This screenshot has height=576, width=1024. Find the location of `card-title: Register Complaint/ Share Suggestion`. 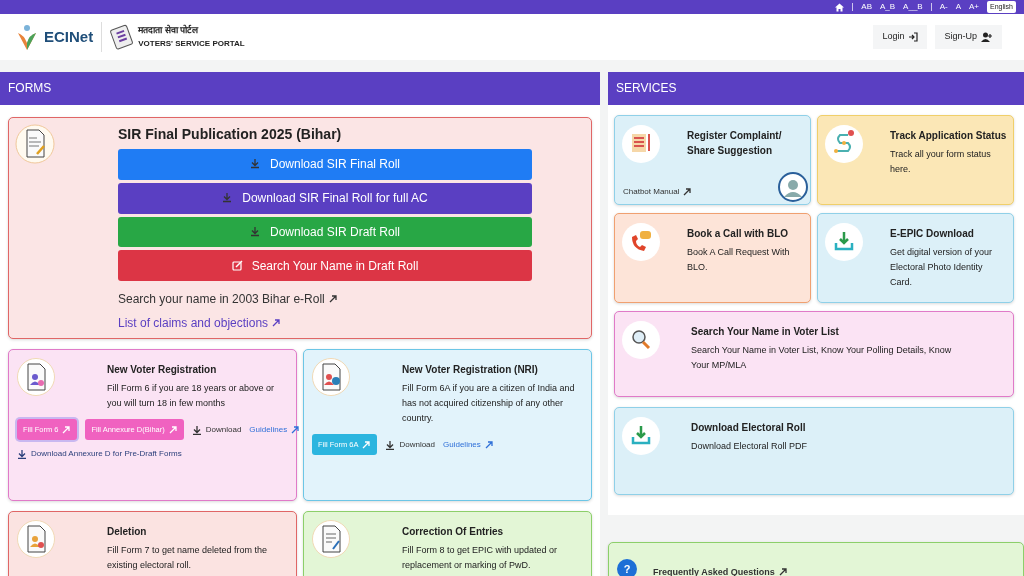

card-title: Register Complaint/ Share Suggestion is located at coordinates (735, 143).